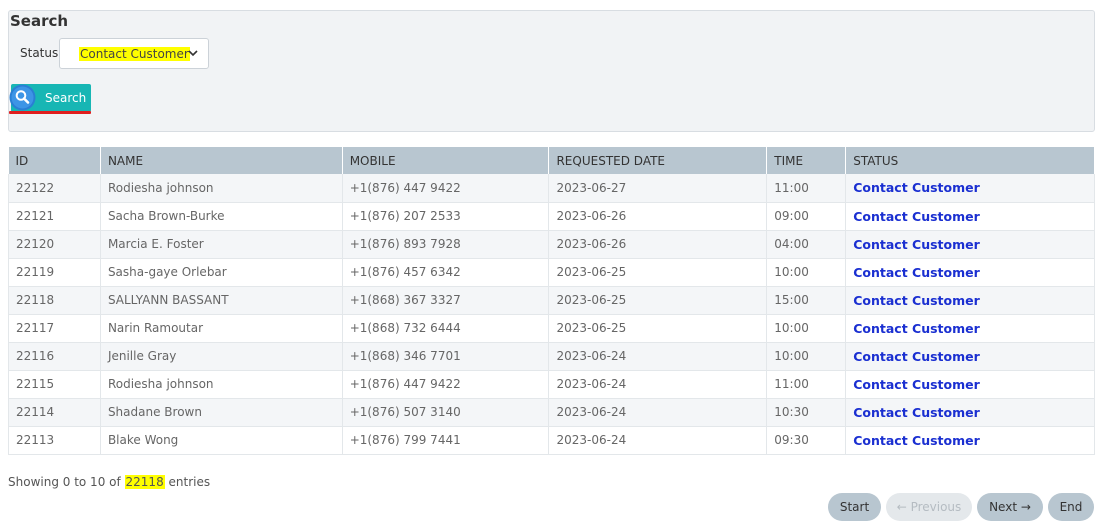 The width and height of the screenshot is (1101, 527). Describe the element at coordinates (54, 356) in the screenshot. I see `cell-id: 22116` at that location.